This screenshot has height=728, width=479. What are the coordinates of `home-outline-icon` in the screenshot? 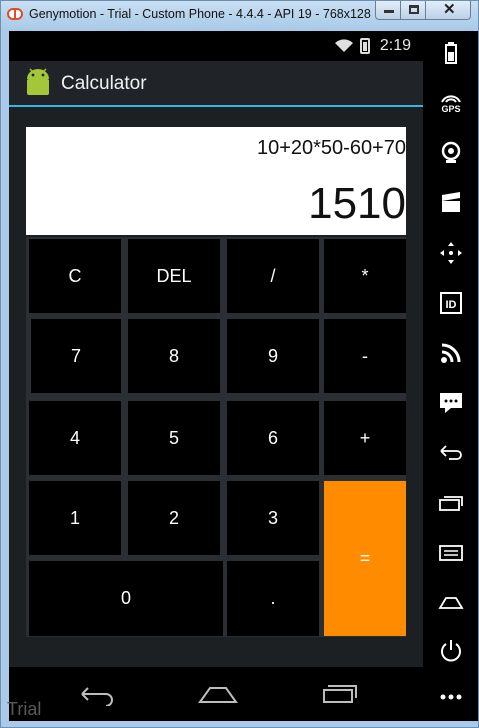 It's located at (451, 603).